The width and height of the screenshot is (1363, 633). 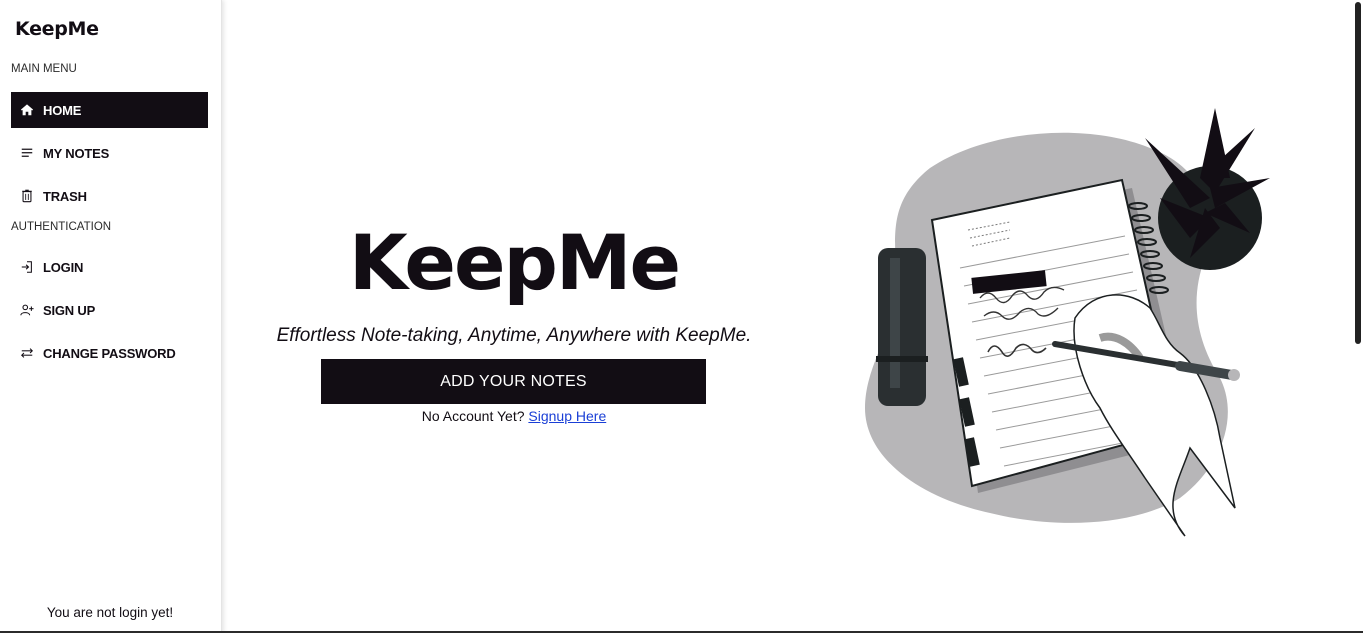 I want to click on add-your-notes-button: ADD YOUR NOTES, so click(x=513, y=381).